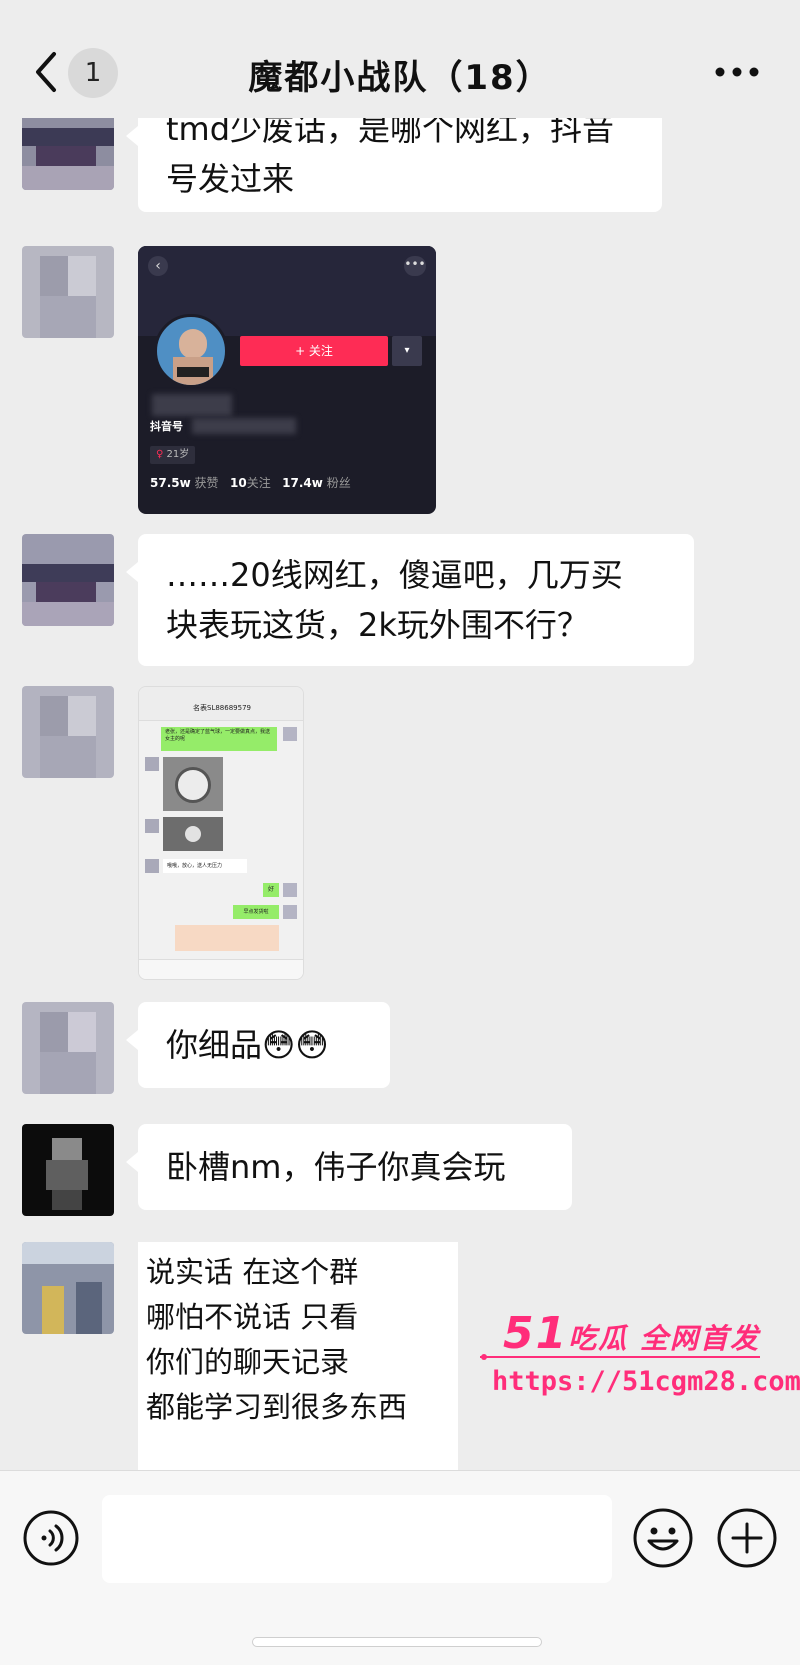 This screenshot has height=1665, width=800. What do you see at coordinates (336, 1167) in the screenshot?
I see `message-text: 卧槽nm，伟子你真会玩` at bounding box center [336, 1167].